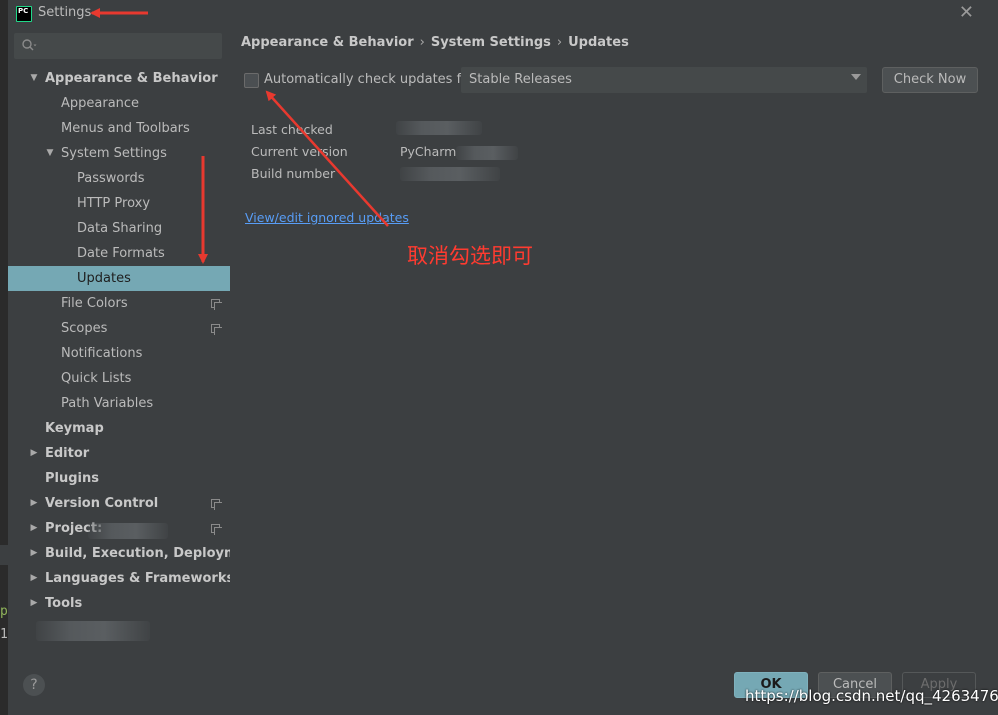 Image resolution: width=998 pixels, height=715 pixels. Describe the element at coordinates (520, 79) in the screenshot. I see `update-channel-value: Stable Releases` at that location.